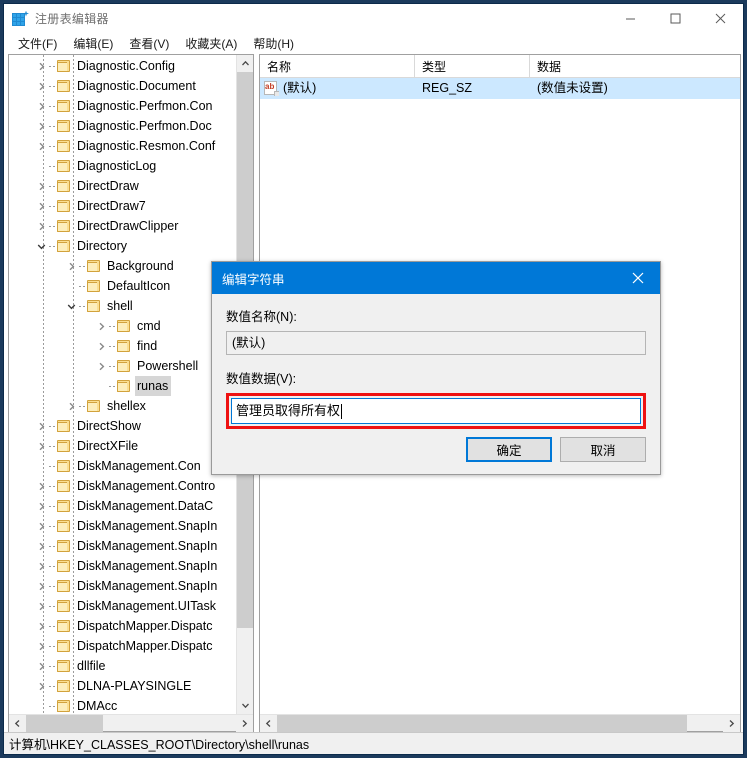 The width and height of the screenshot is (747, 758). I want to click on text-caret, so click(342, 411).